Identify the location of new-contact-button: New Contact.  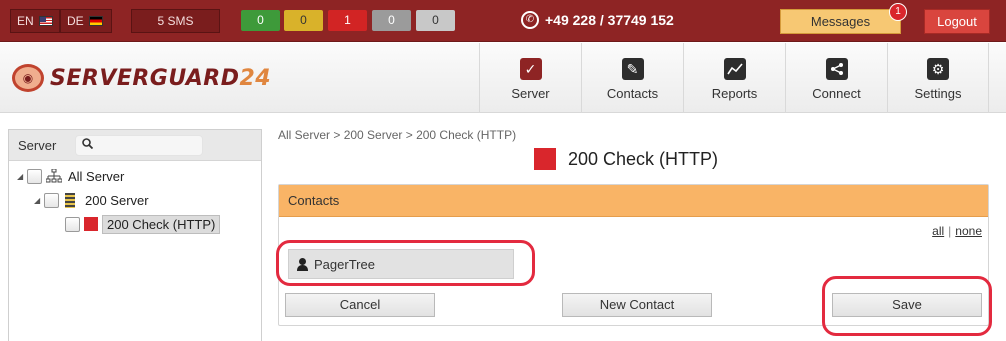
(637, 305).